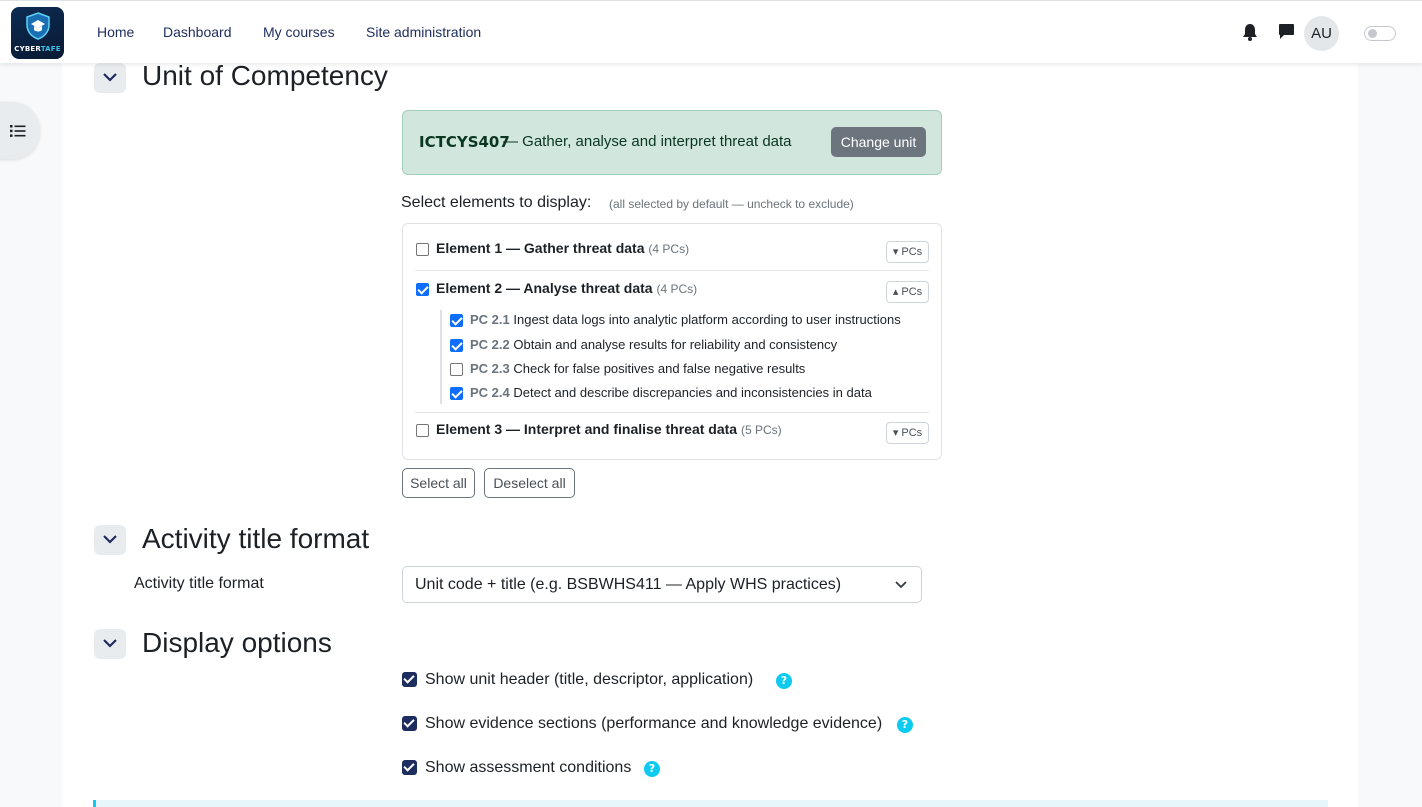  I want to click on display-section-title: Display options, so click(237, 642).